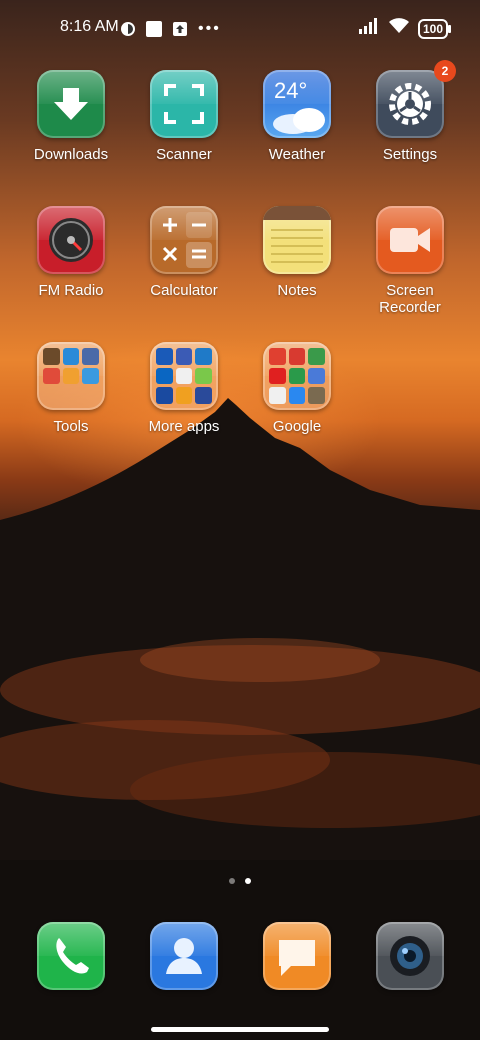 The image size is (480, 1040). I want to click on app-settings: 2 Settings, so click(410, 111).